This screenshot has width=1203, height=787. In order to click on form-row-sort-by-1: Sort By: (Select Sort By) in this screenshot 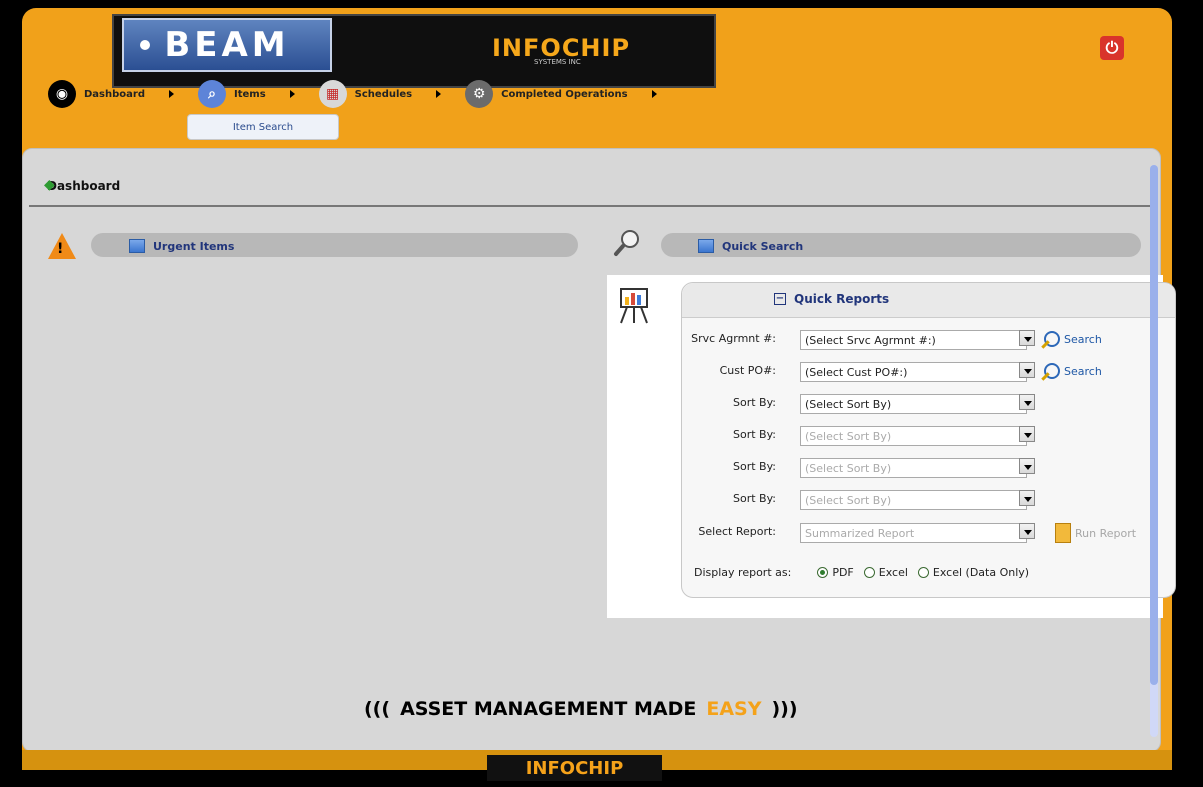, I will do `click(885, 404)`.